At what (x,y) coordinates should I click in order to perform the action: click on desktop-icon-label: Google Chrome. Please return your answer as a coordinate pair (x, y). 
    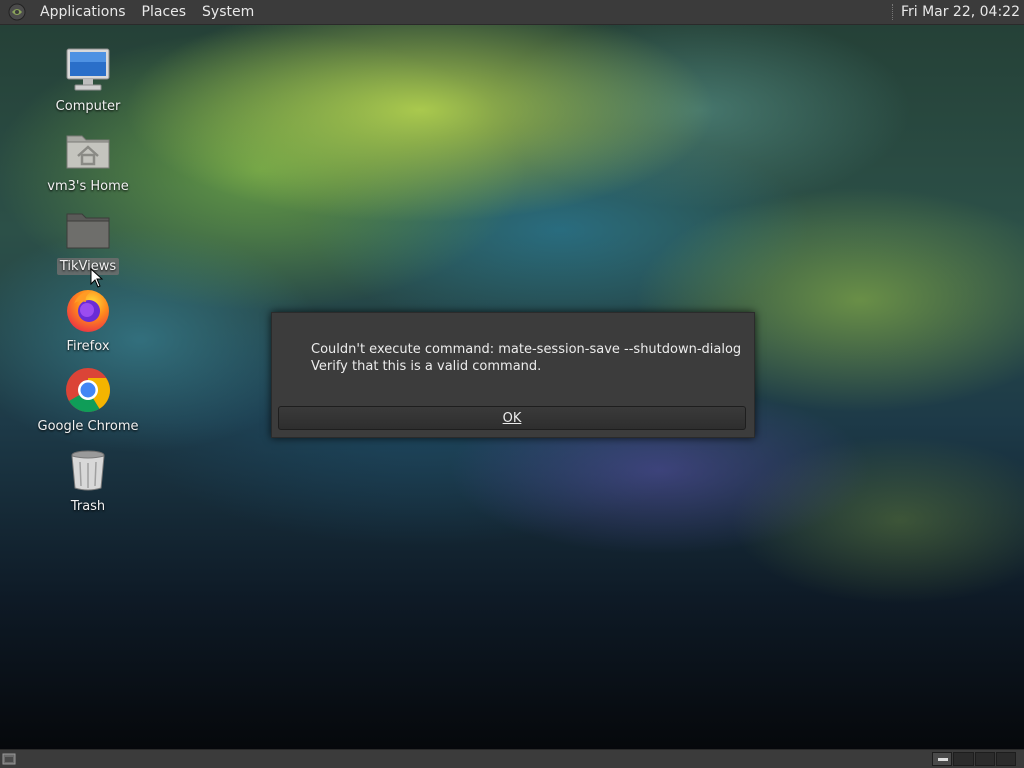
    Looking at the image, I should click on (88, 426).